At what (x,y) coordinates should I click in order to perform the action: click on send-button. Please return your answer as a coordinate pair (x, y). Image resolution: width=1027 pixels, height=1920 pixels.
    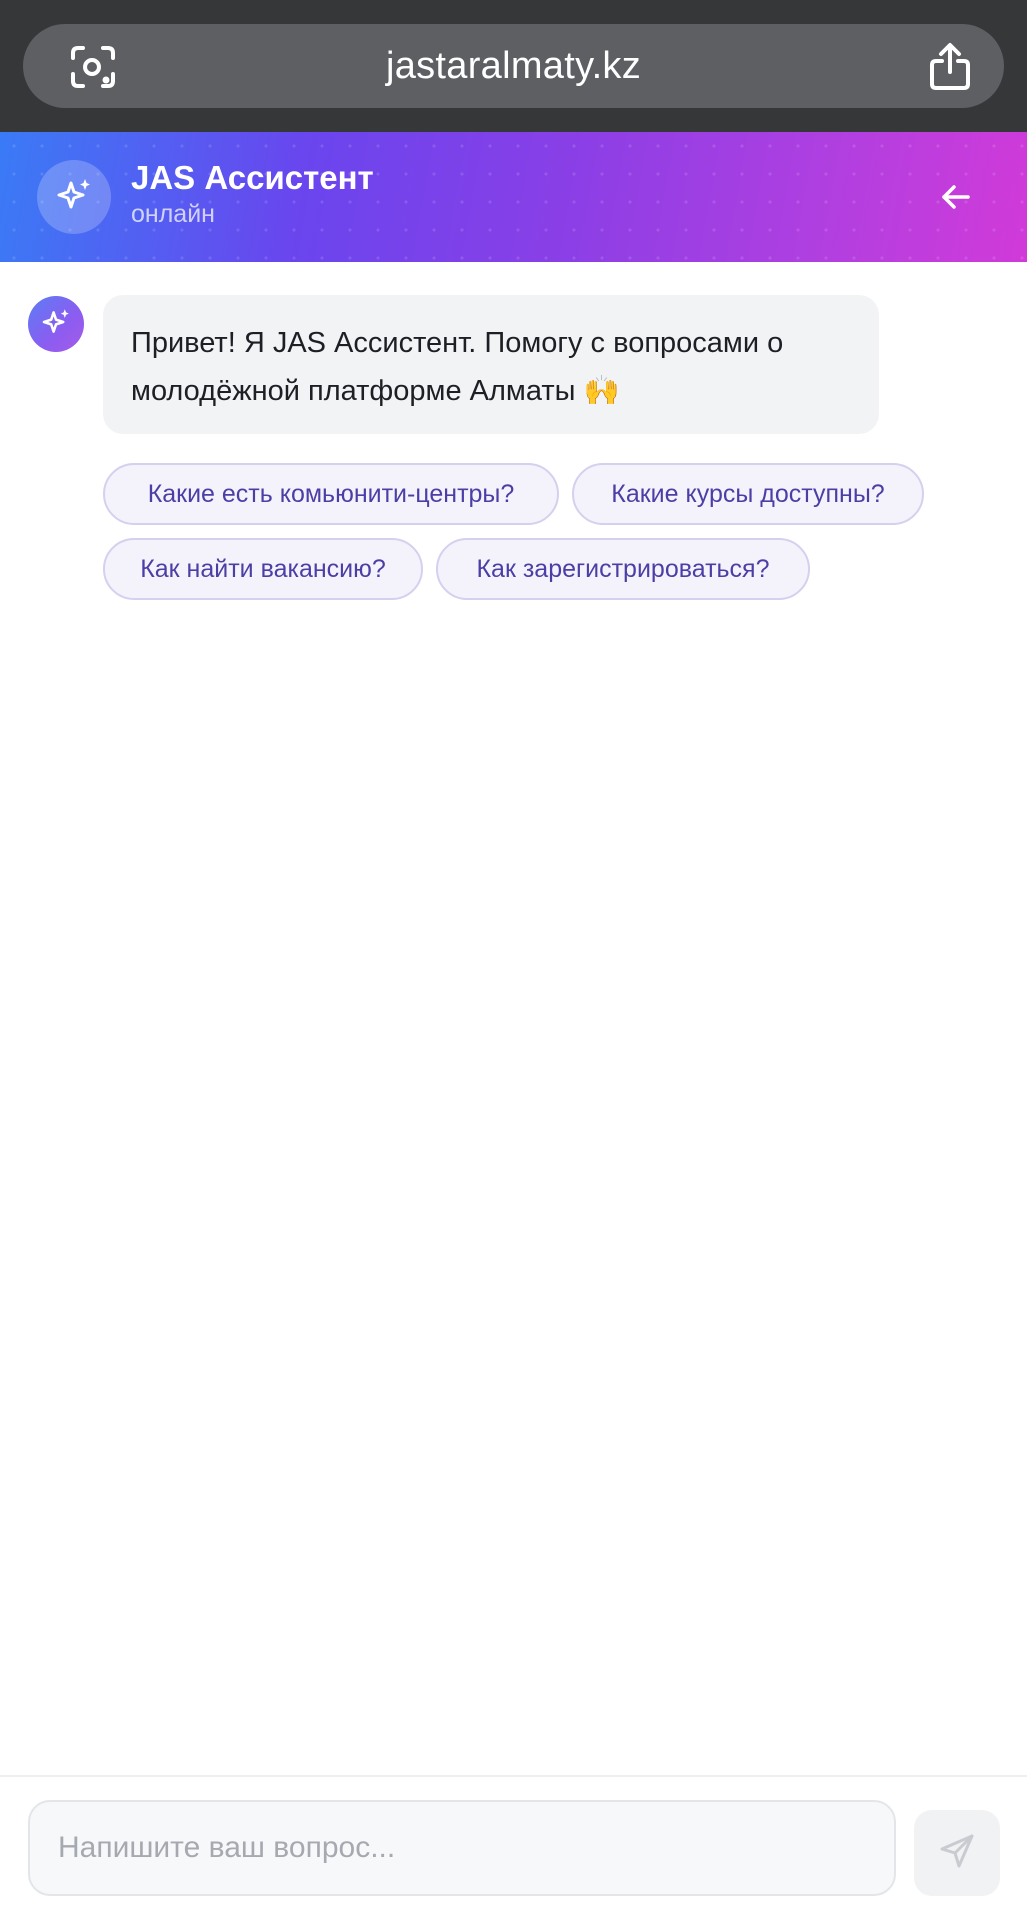
    Looking at the image, I should click on (957, 1853).